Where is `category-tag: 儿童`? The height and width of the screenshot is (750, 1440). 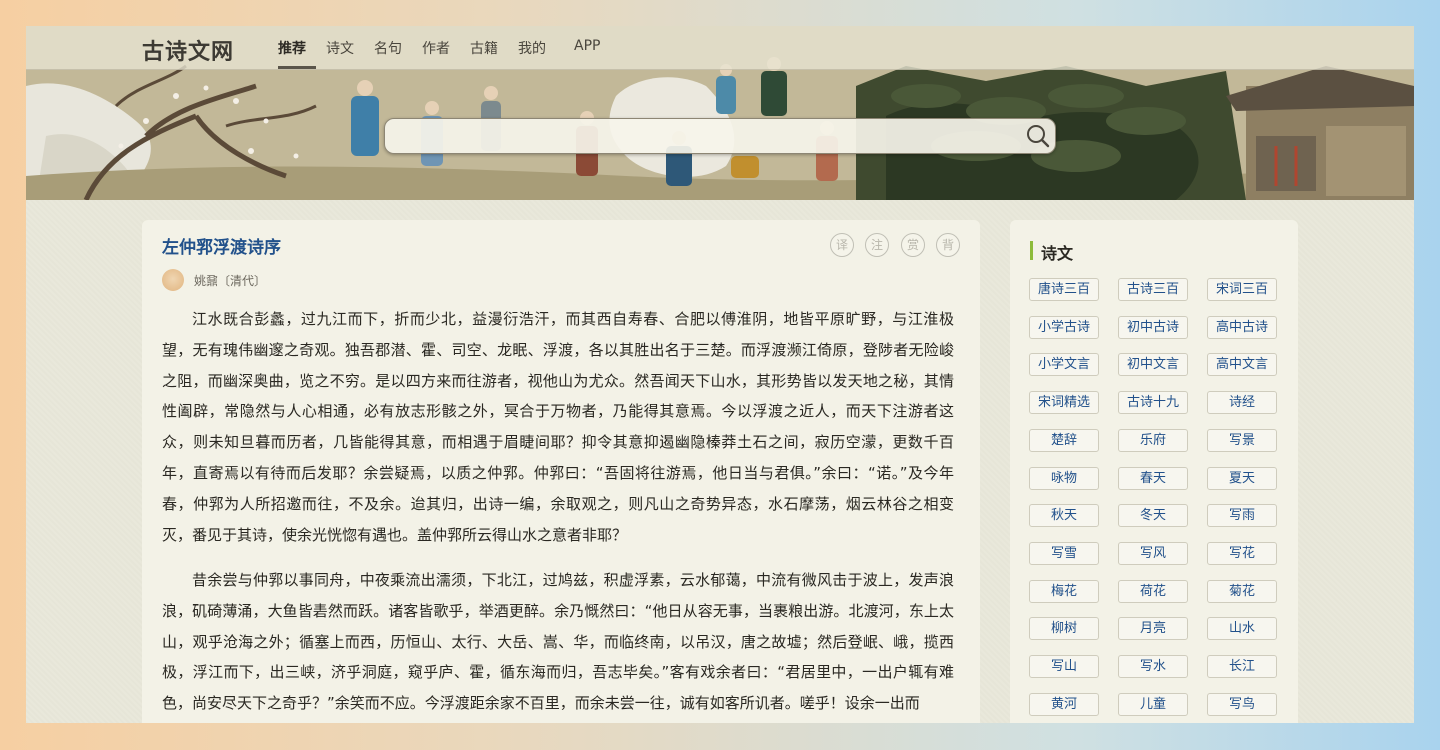 category-tag: 儿童 is located at coordinates (1153, 704).